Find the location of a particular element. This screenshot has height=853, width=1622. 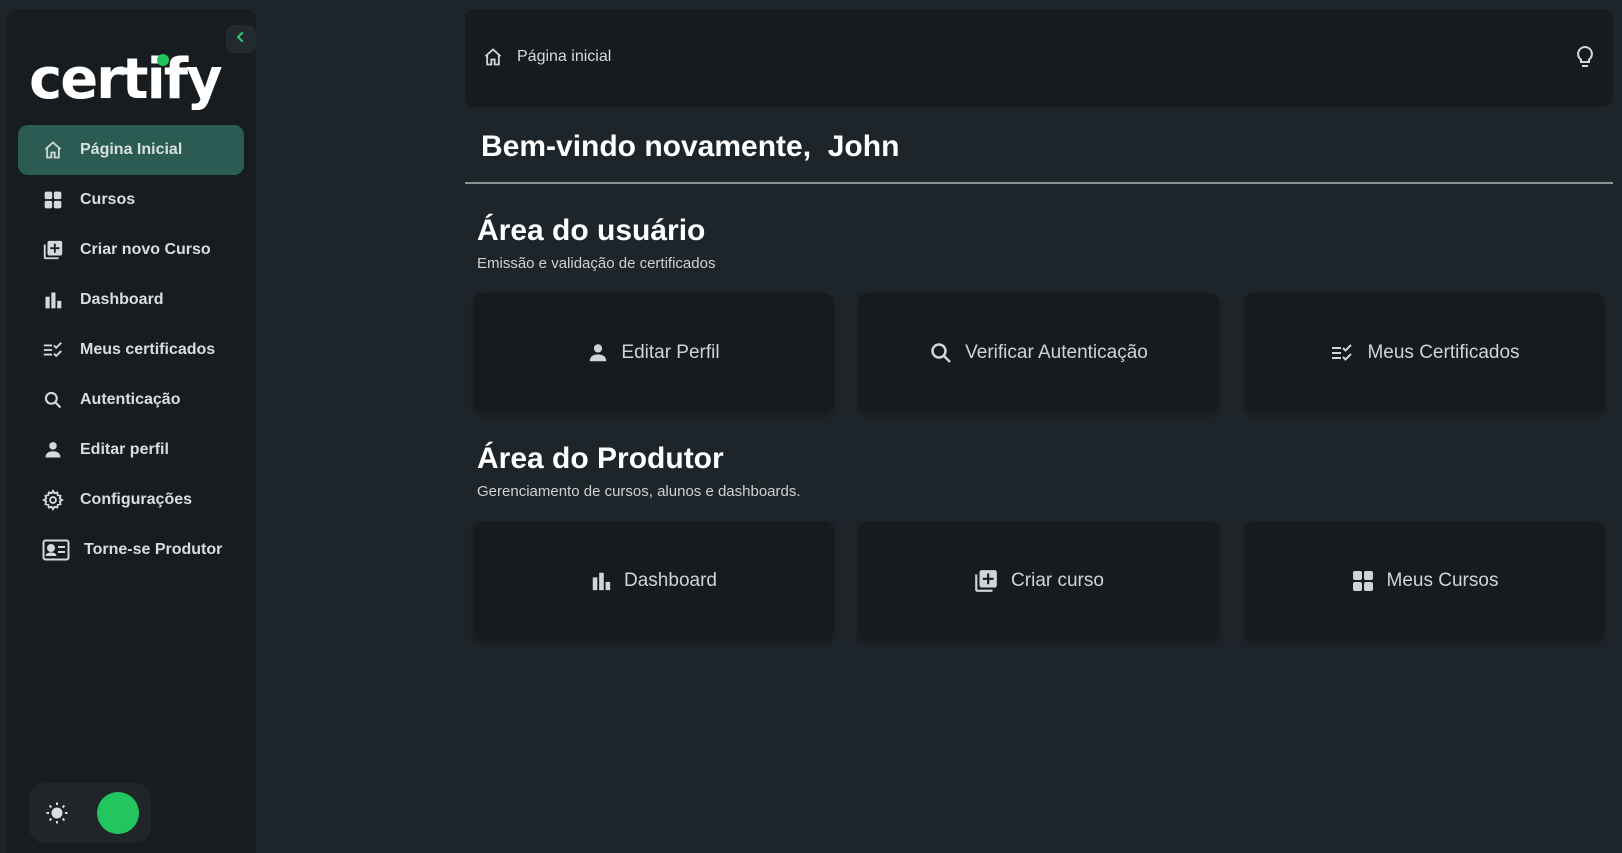

sun-icon is located at coordinates (57, 813).